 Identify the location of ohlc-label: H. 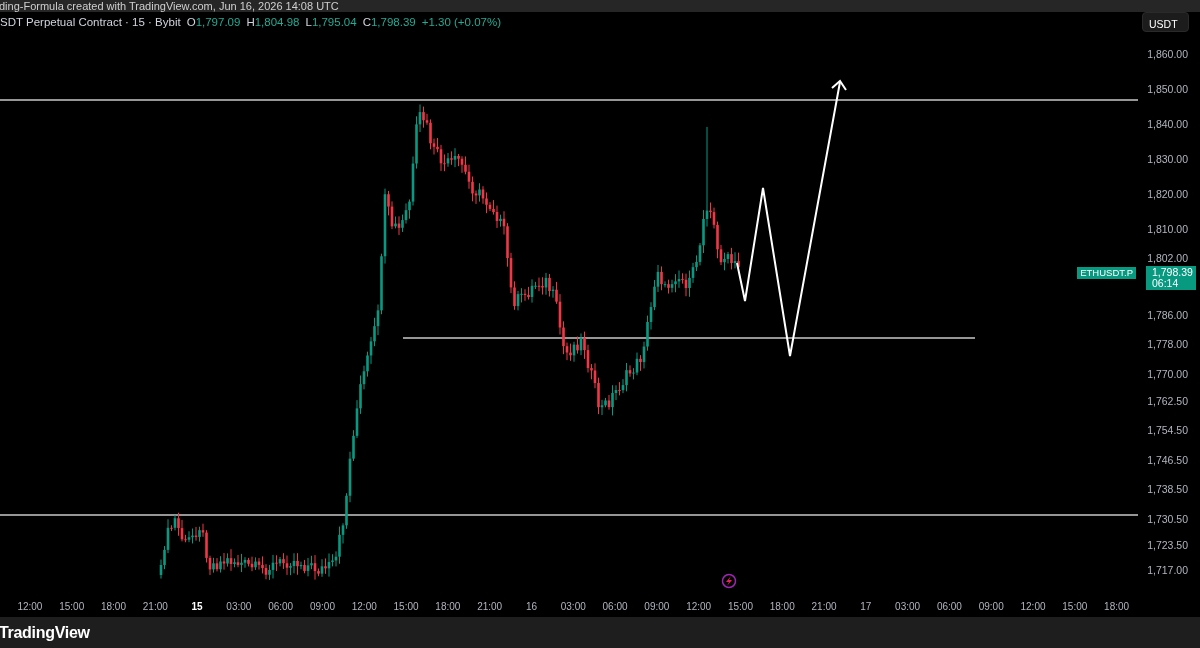
(250, 22).